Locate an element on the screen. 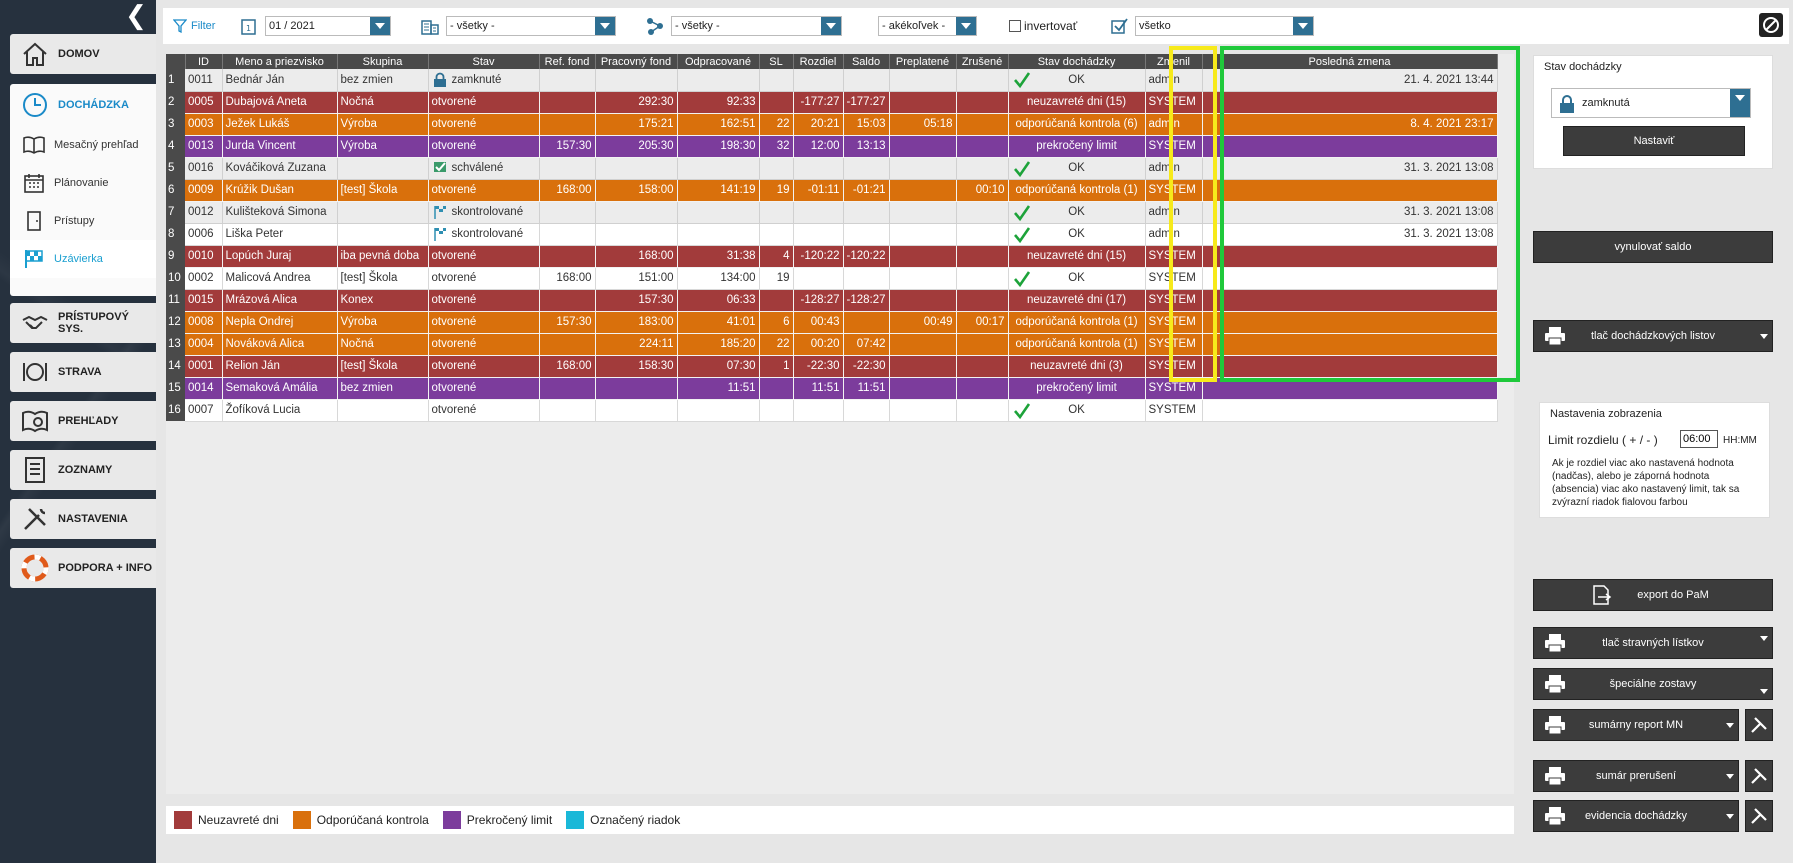 The image size is (1793, 863). any-select: - akékoľvek - is located at coordinates (927, 26).